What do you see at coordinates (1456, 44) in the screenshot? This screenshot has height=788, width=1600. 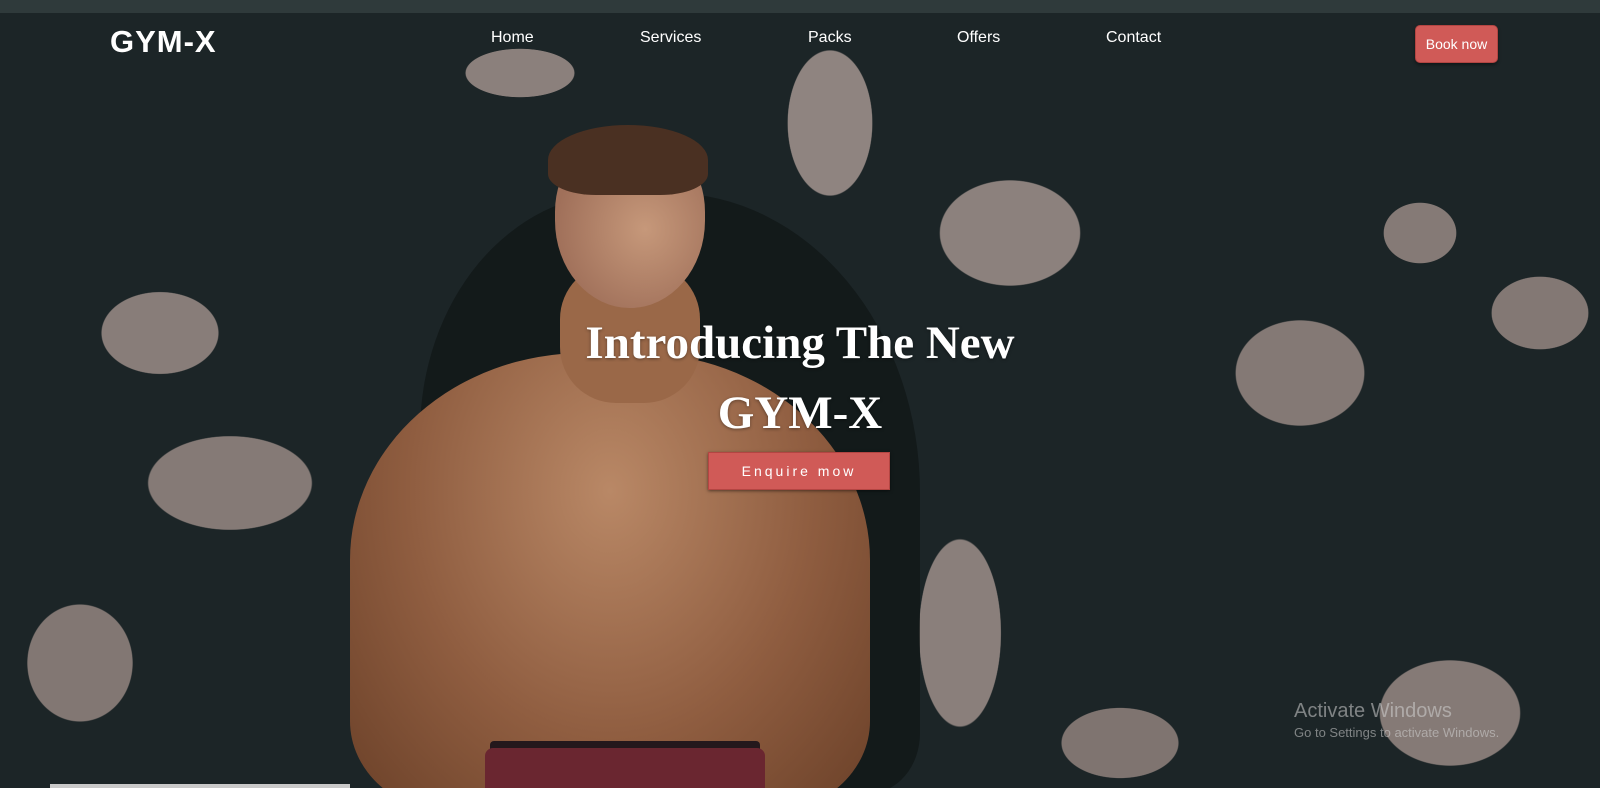 I see `book-now-button: Book now` at bounding box center [1456, 44].